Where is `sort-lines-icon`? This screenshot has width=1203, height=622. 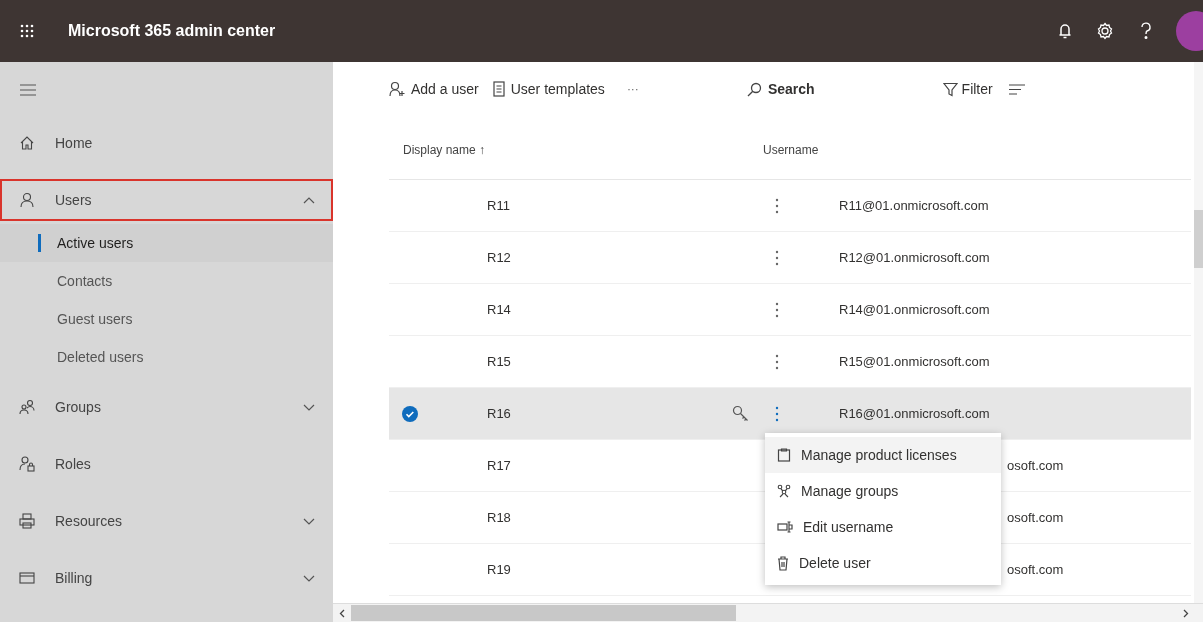
sort-lines-icon is located at coordinates (1016, 89).